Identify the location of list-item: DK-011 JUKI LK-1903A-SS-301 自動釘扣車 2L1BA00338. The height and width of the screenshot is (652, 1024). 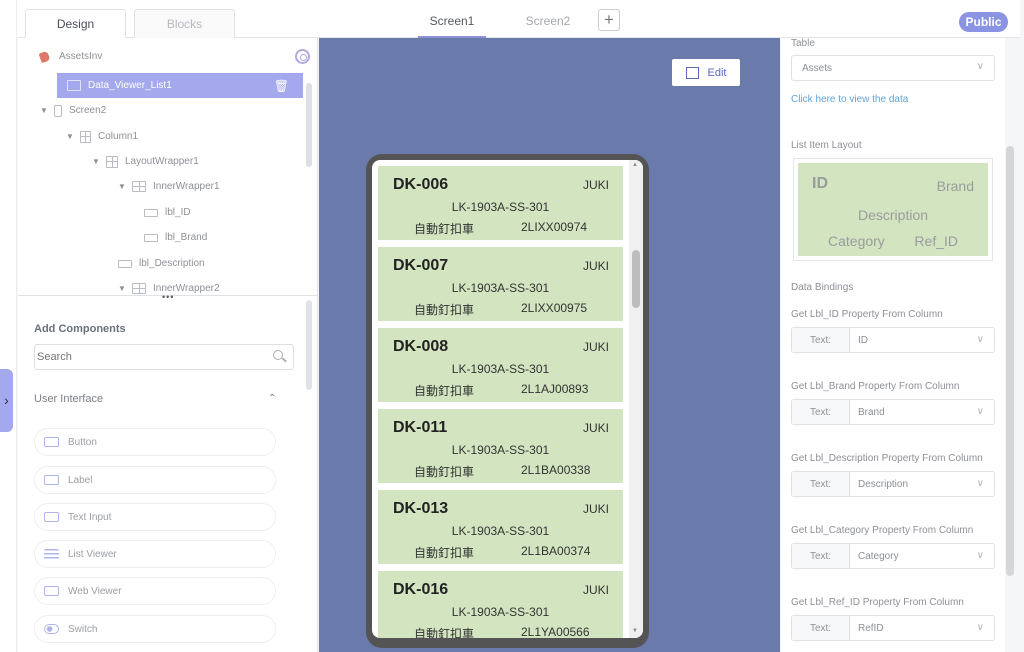
(500, 446).